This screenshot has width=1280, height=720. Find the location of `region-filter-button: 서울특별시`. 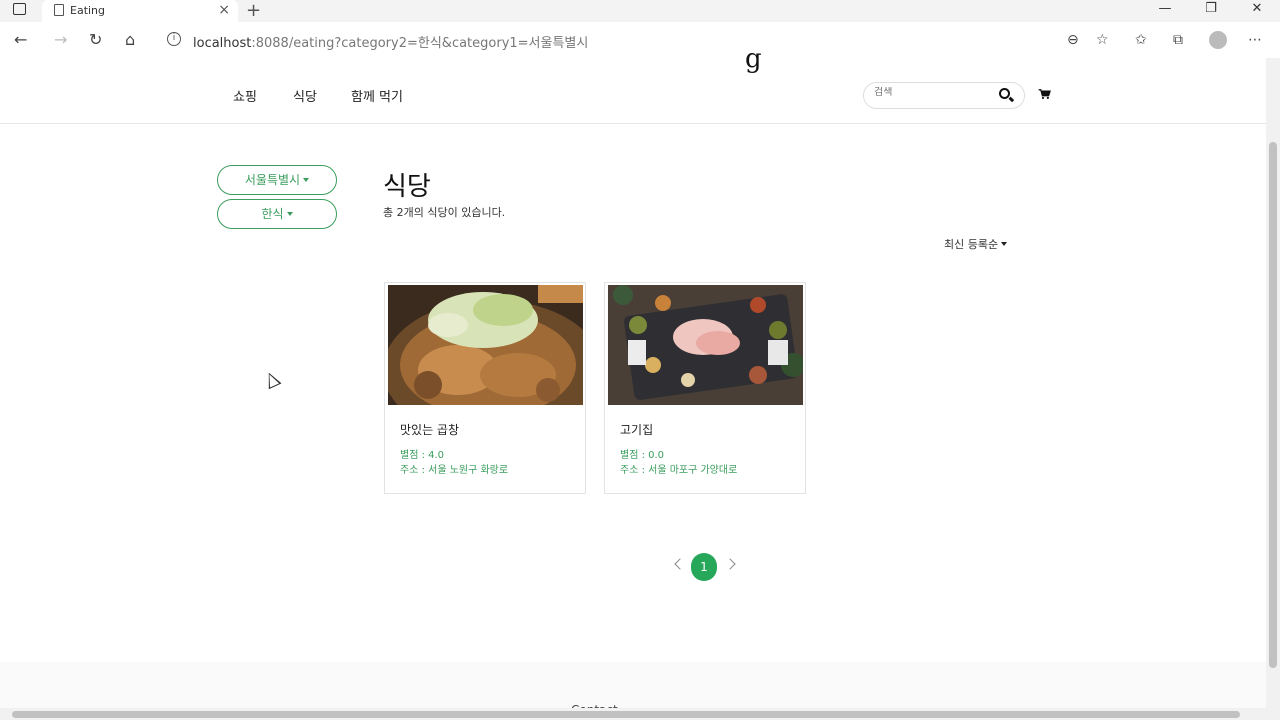

region-filter-button: 서울특별시 is located at coordinates (277, 180).